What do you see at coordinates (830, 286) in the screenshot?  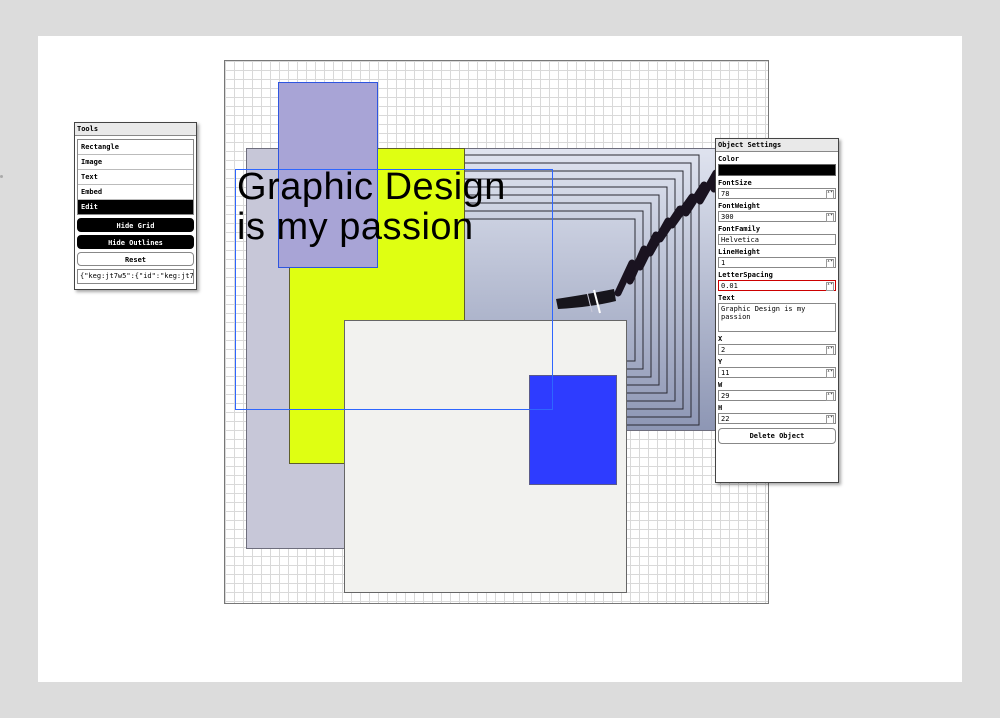 I see `letterspacing-spinner-icon: ▴▾` at bounding box center [830, 286].